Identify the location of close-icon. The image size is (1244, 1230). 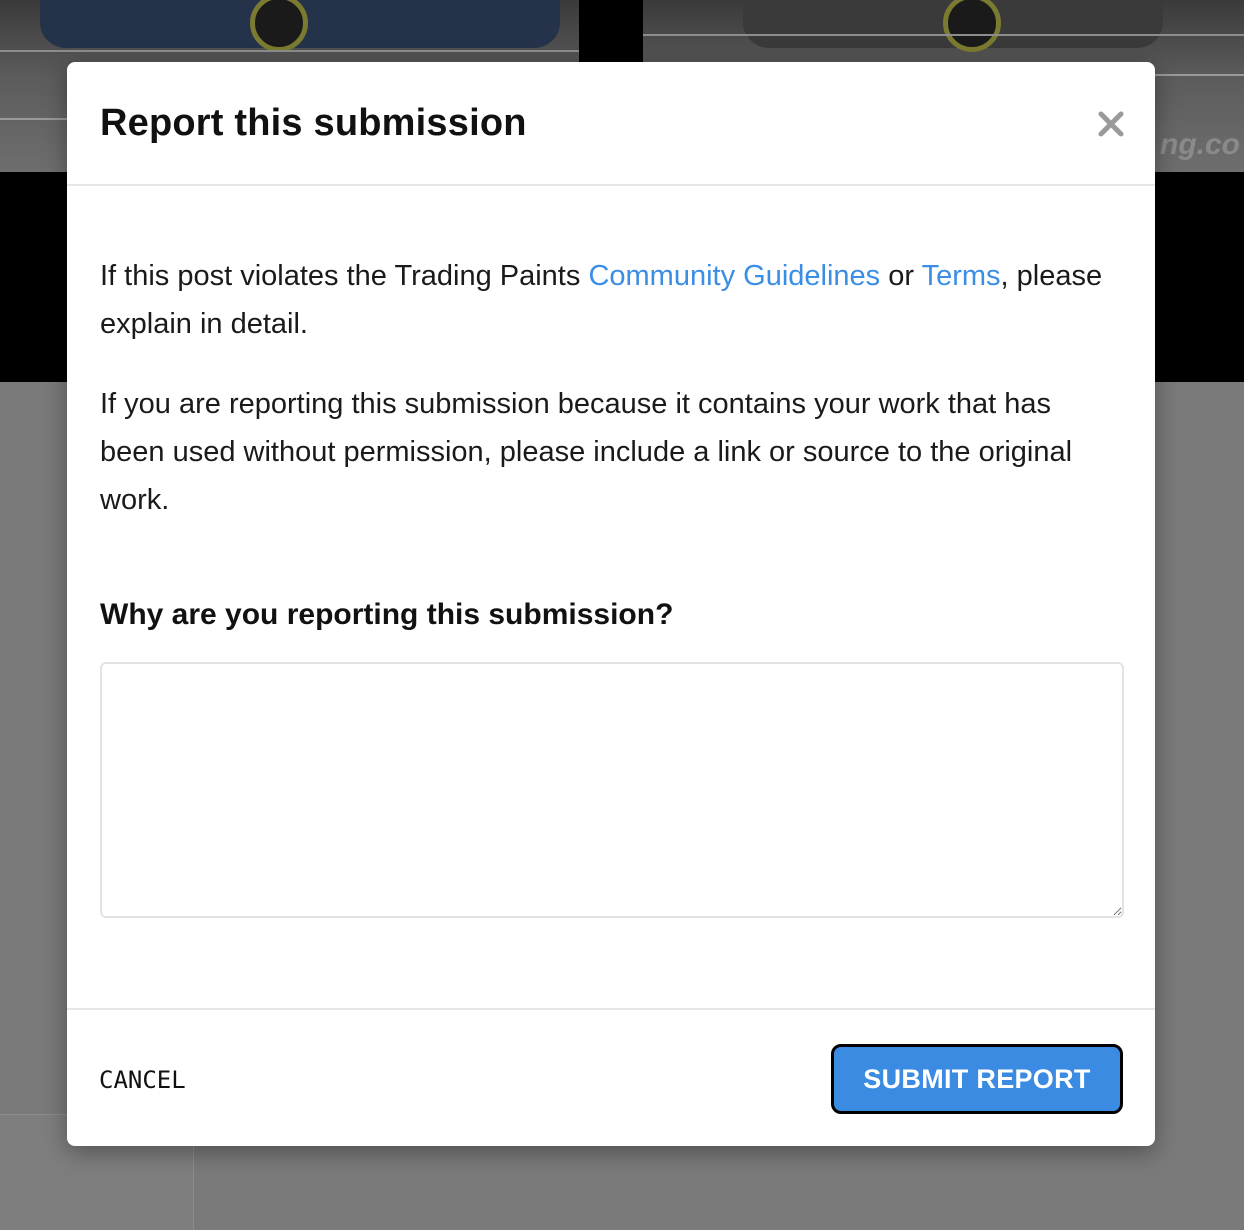
(1111, 124).